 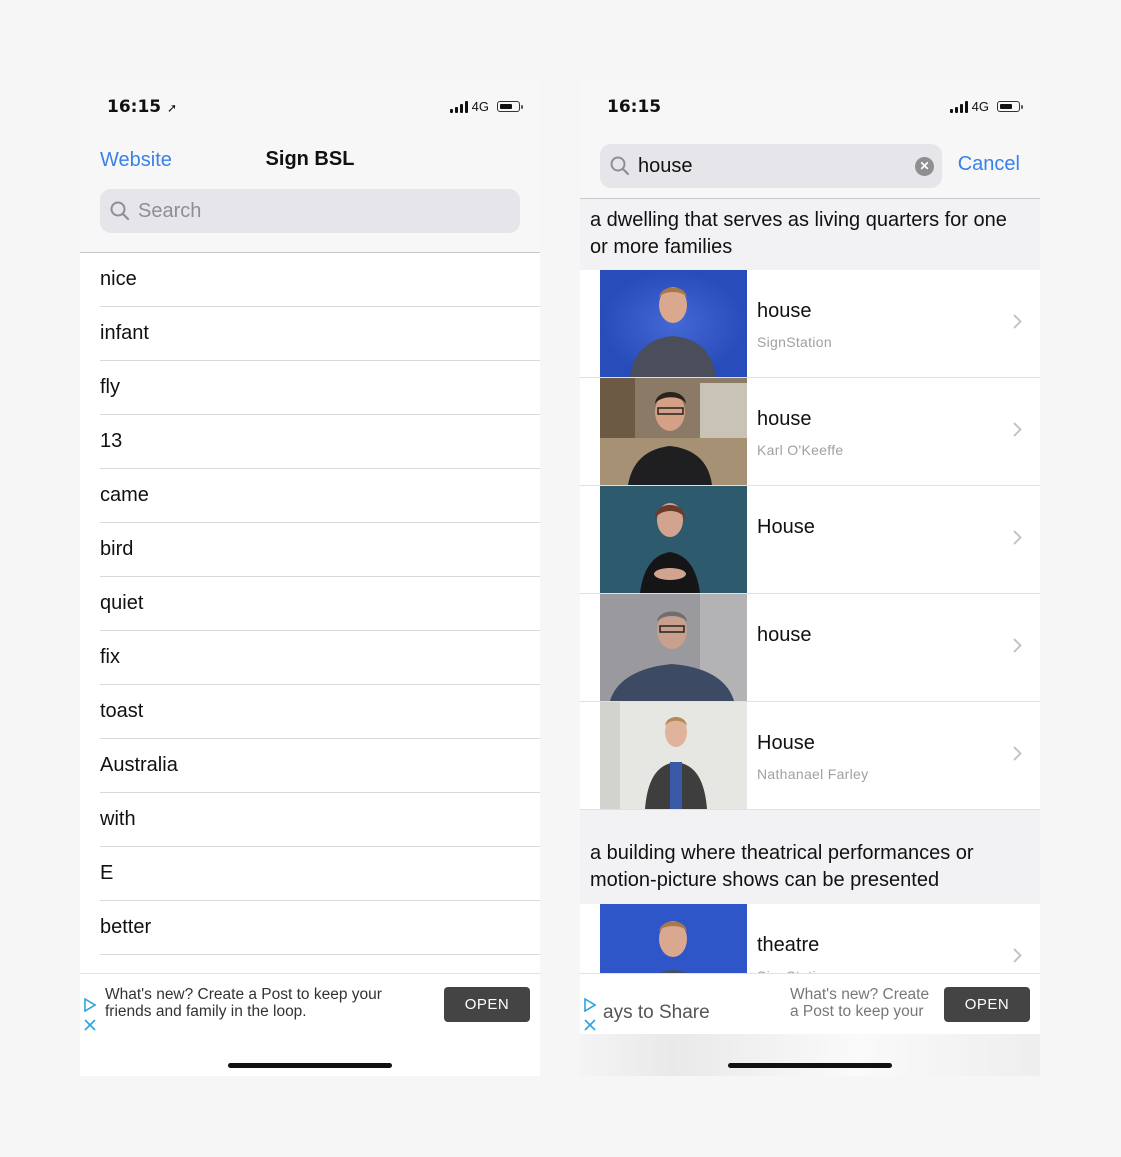 I want to click on location-arrow-icon: ➚, so click(x=172, y=108).